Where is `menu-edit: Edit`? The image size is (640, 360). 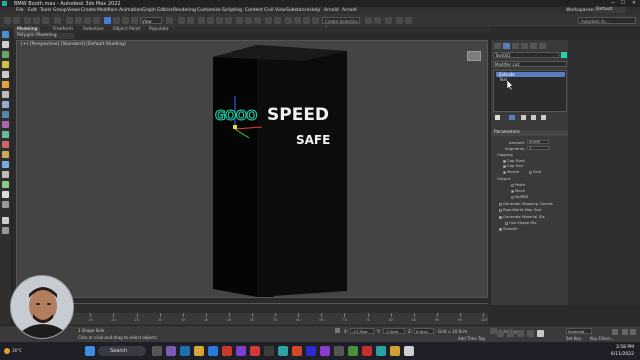 menu-edit: Edit is located at coordinates (32, 10).